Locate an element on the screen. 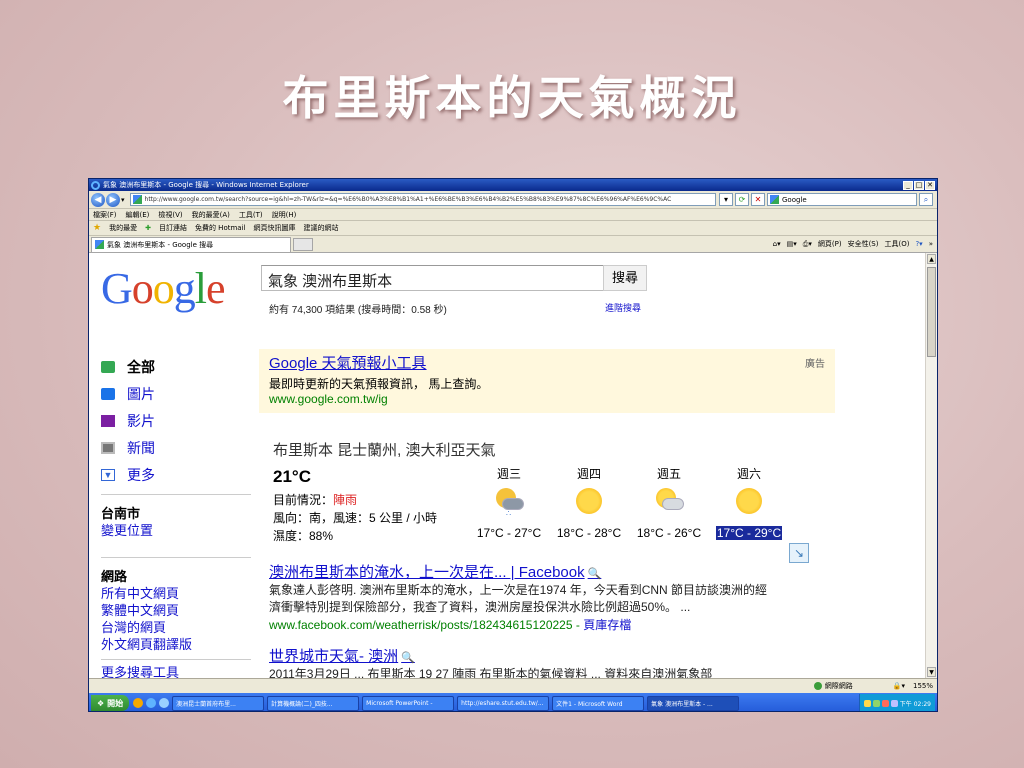 This screenshot has height=768, width=1024. print-icon: ⎙▾ is located at coordinates (807, 244).